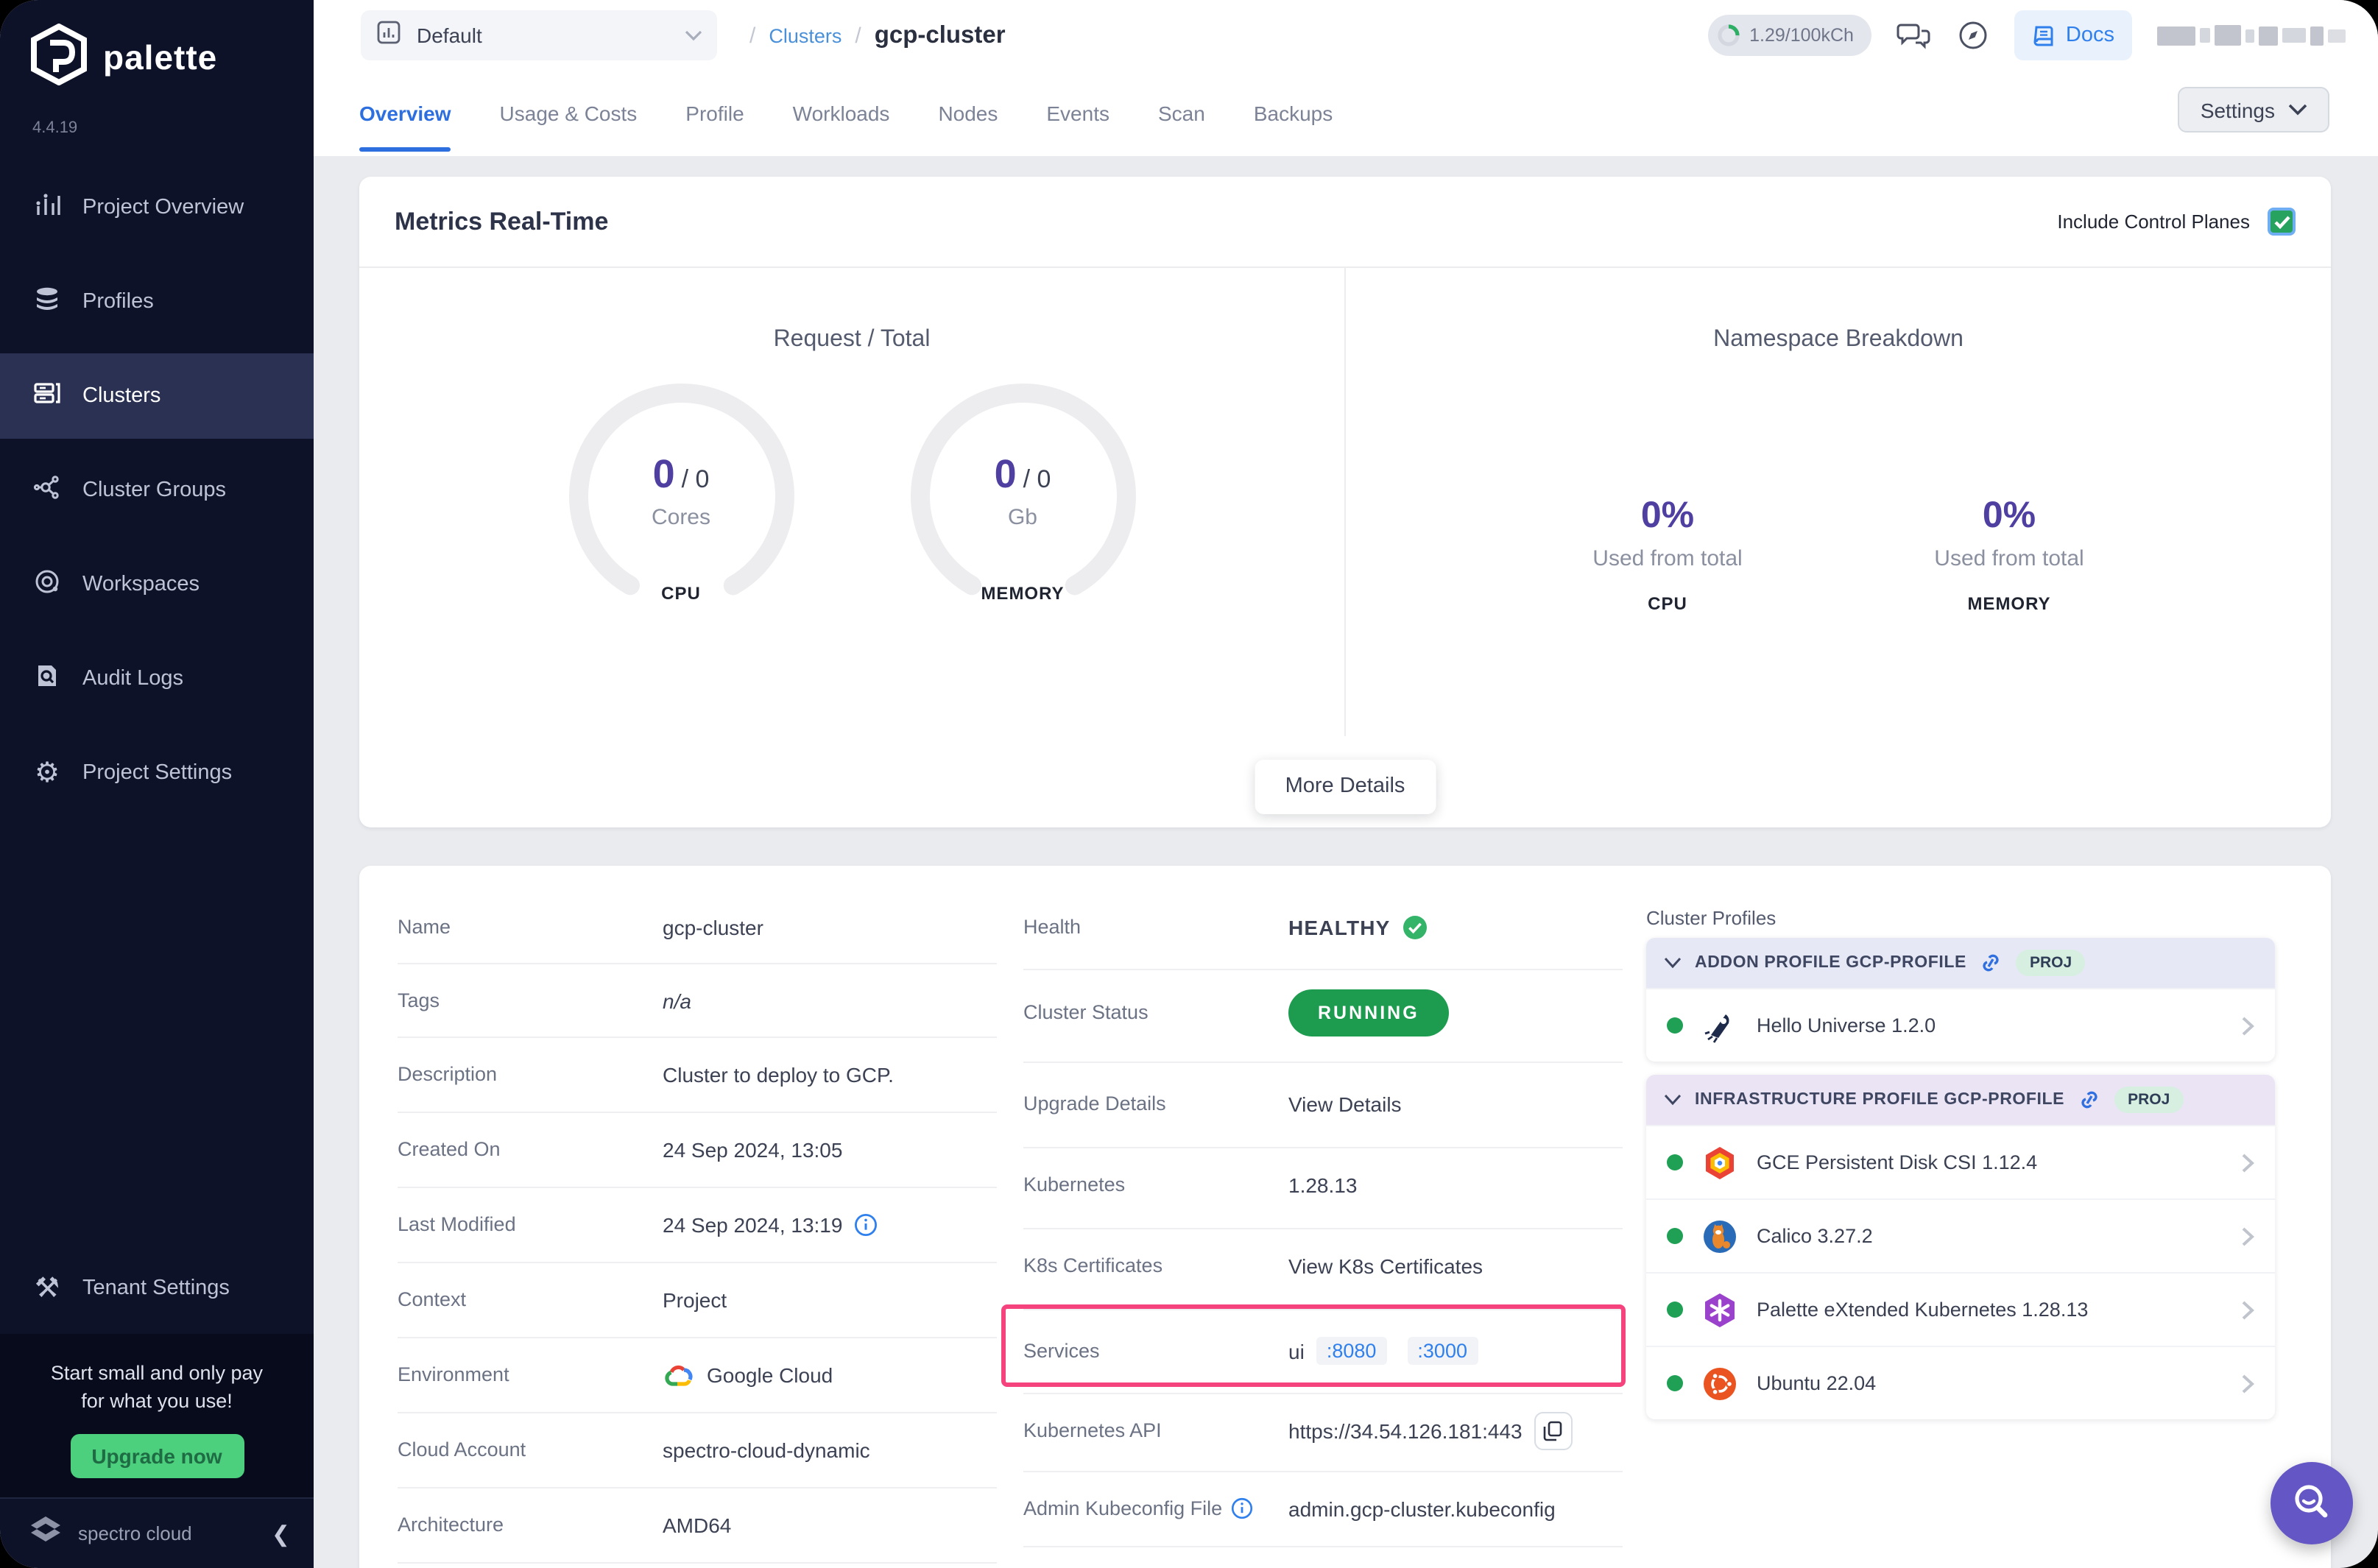 The image size is (2378, 1568). What do you see at coordinates (1093, 1265) in the screenshot?
I see `row-label: K8s Certificates` at bounding box center [1093, 1265].